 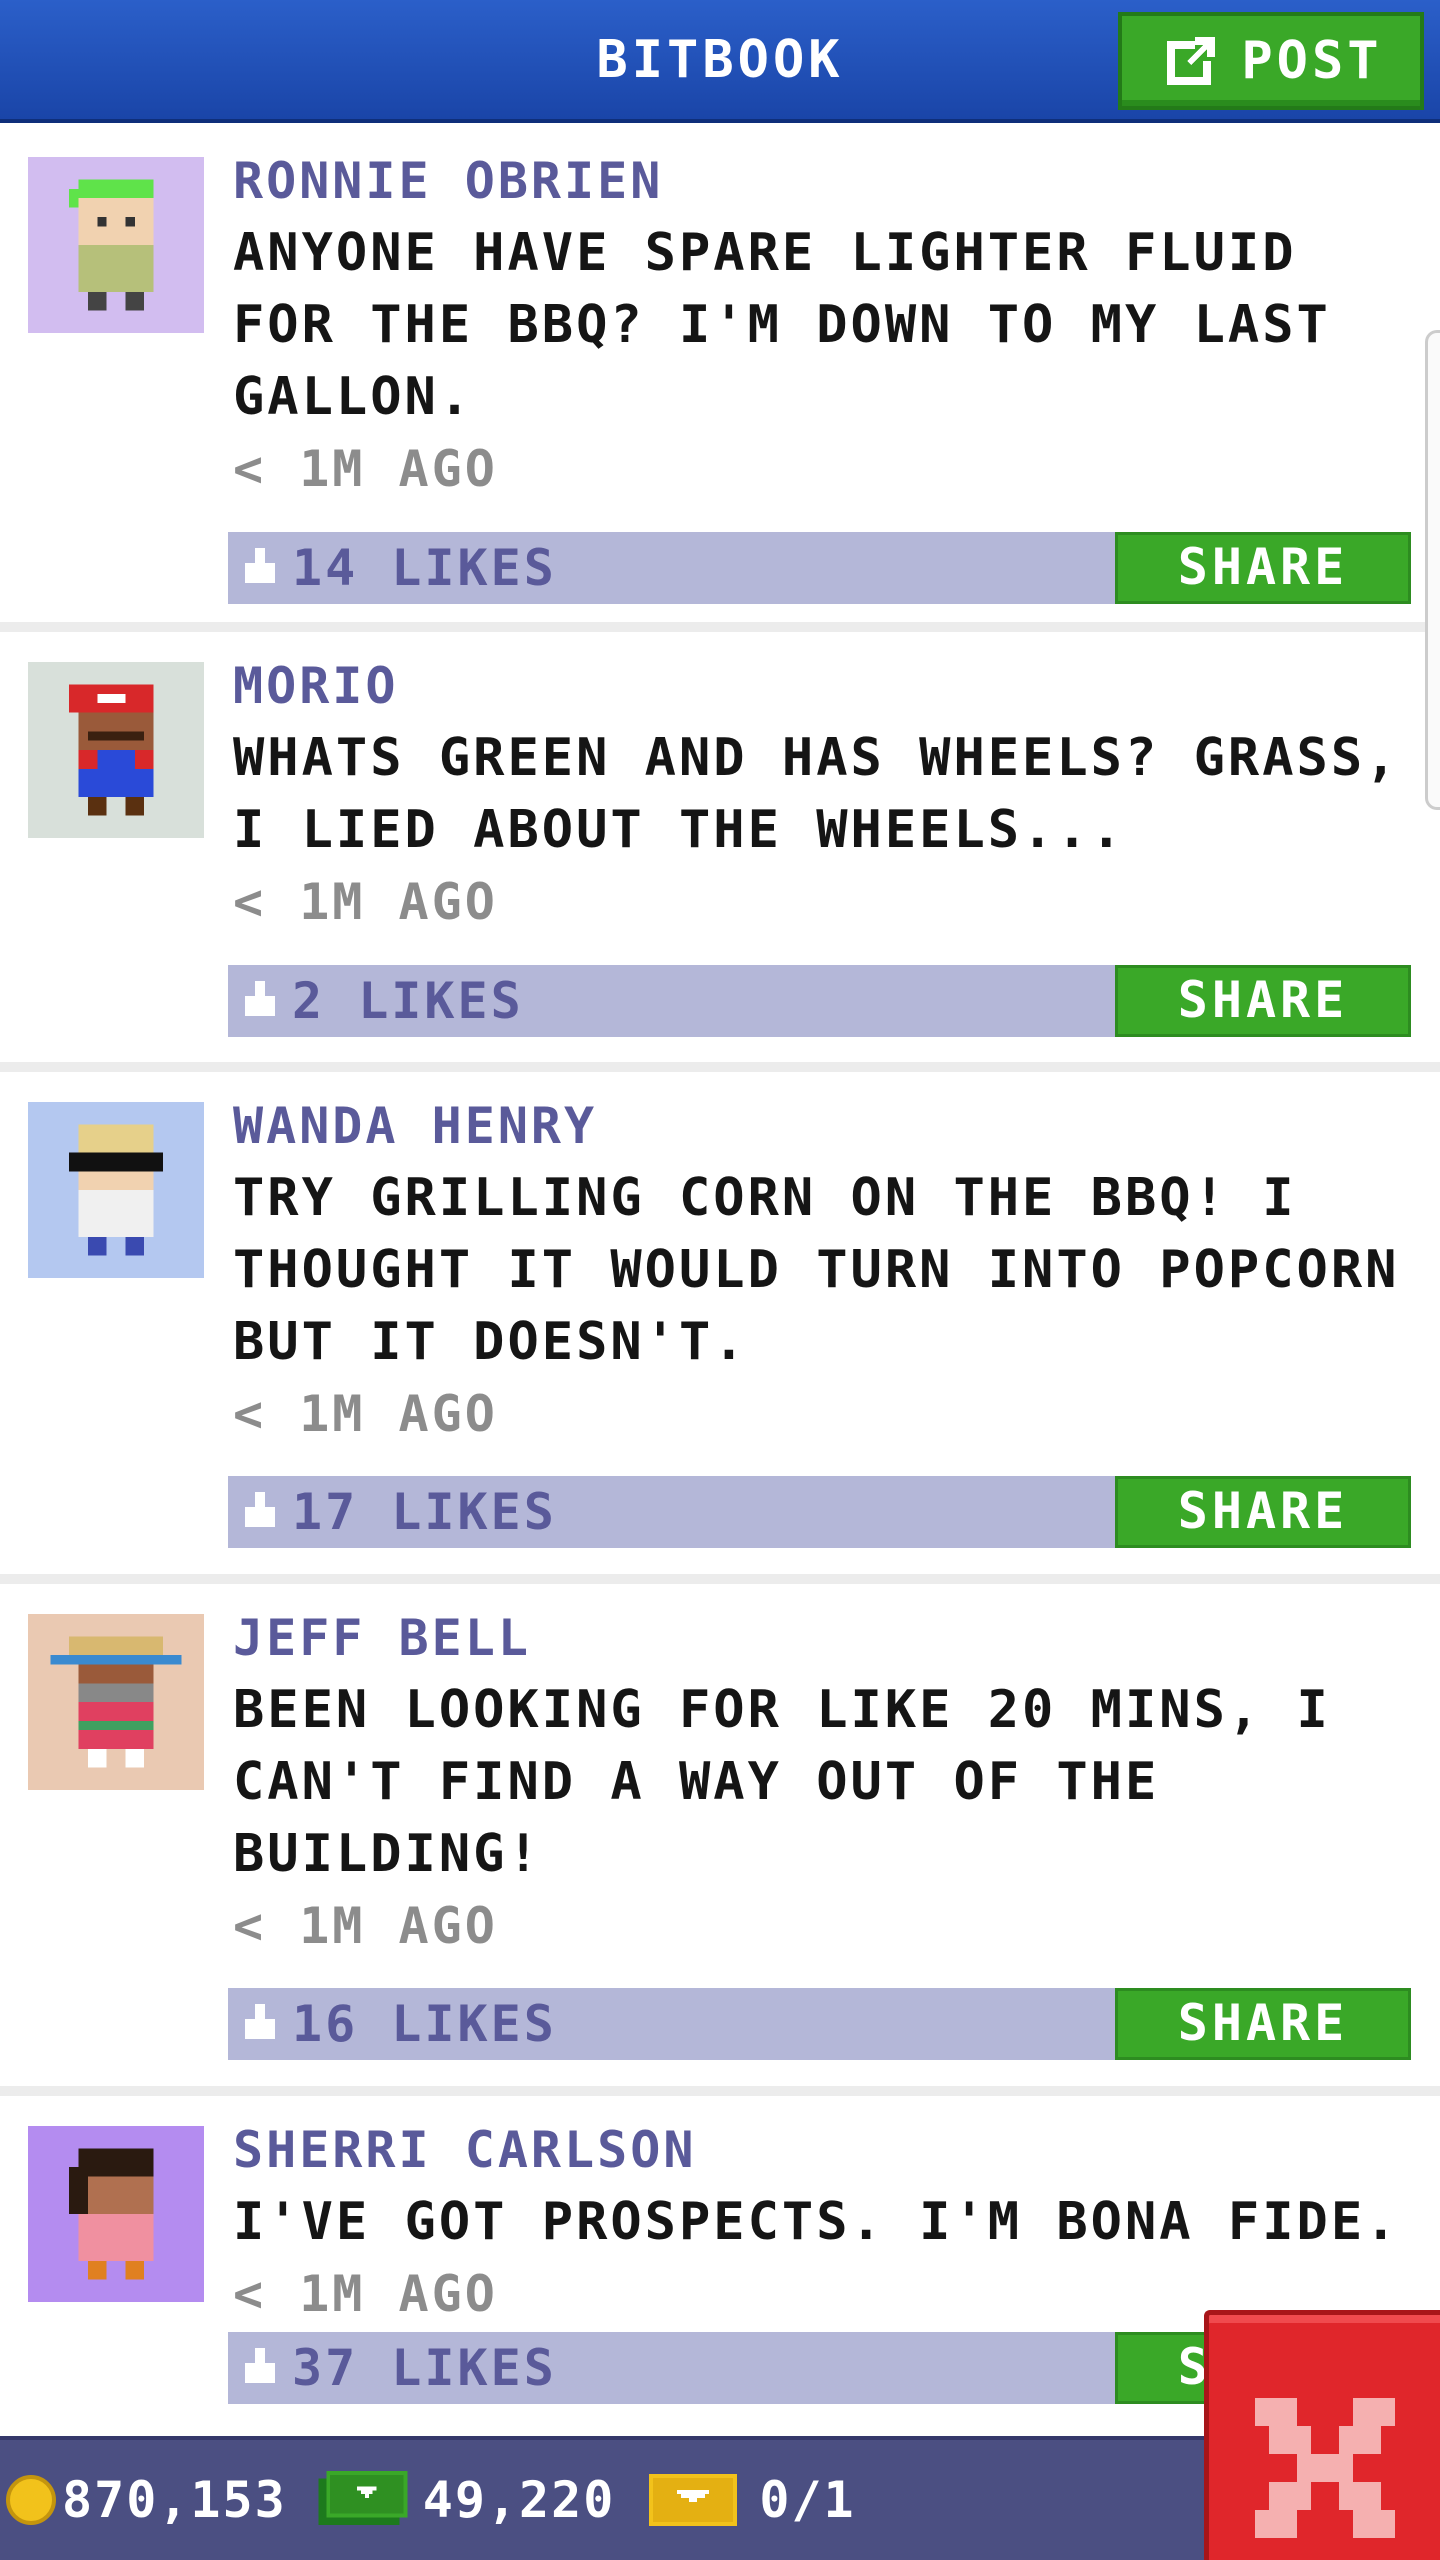 I want to click on tickets-value: 0/1, so click(x=807, y=2500).